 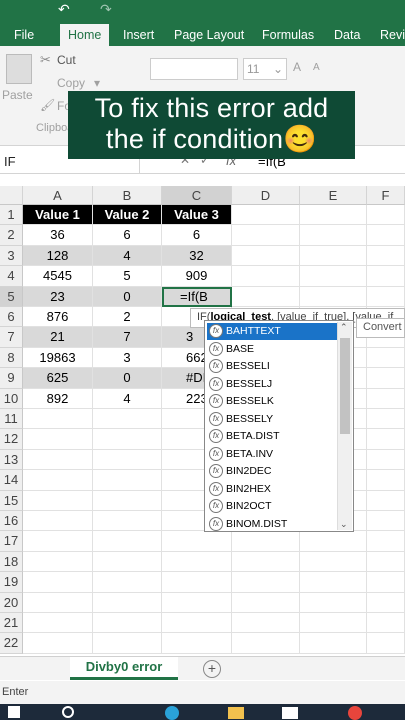 I want to click on cell-c3: 32, so click(x=197, y=256).